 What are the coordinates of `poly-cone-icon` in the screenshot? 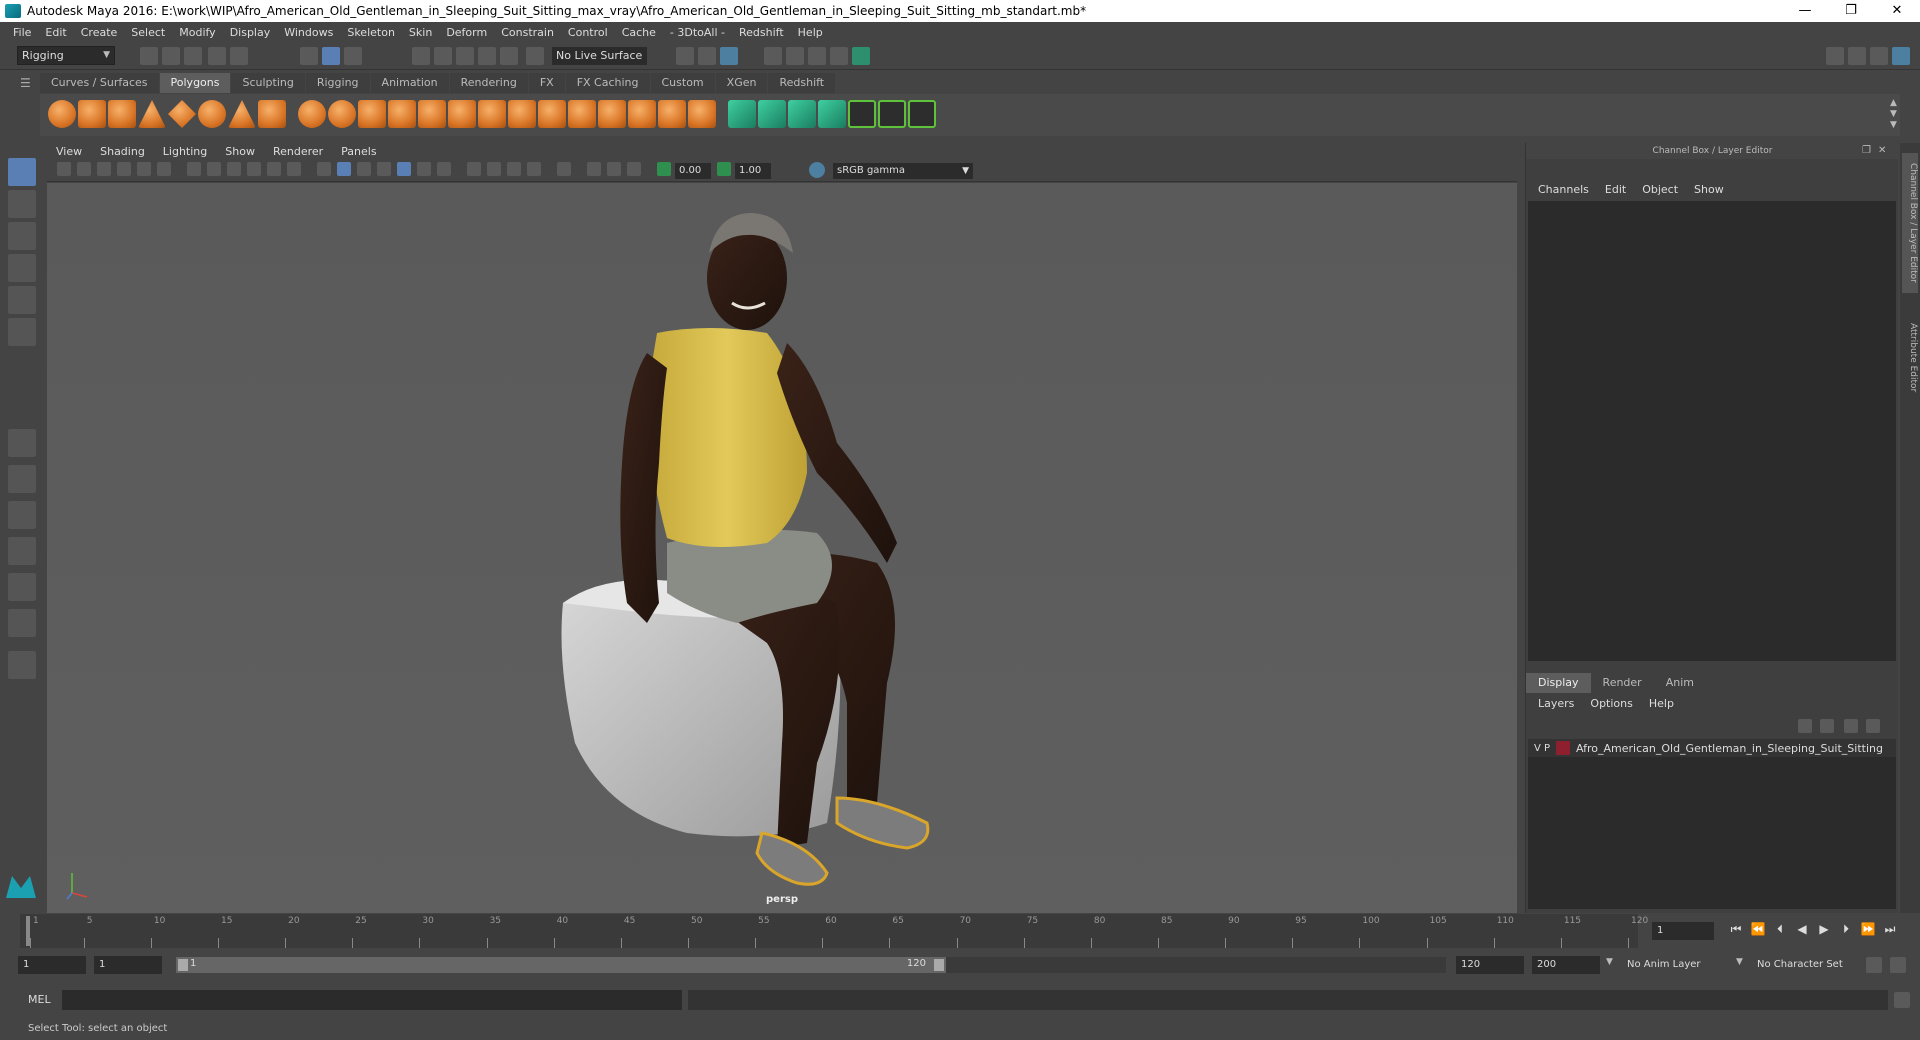 It's located at (152, 114).